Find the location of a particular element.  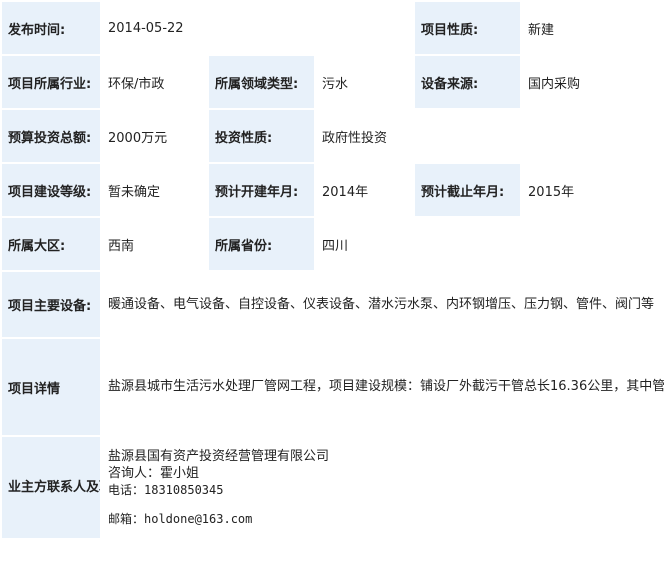

domain-type-value: 污水 is located at coordinates (365, 82).